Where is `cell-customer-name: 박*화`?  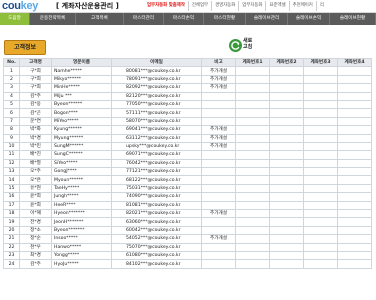
cell-customer-name: 박*화 is located at coordinates (35, 130).